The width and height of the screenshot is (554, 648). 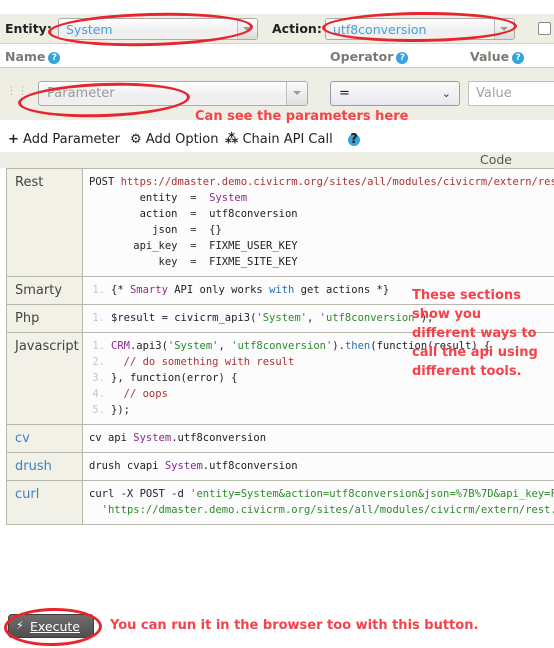 I want to click on annotation-parameters: Can see the parameters here, so click(x=302, y=116).